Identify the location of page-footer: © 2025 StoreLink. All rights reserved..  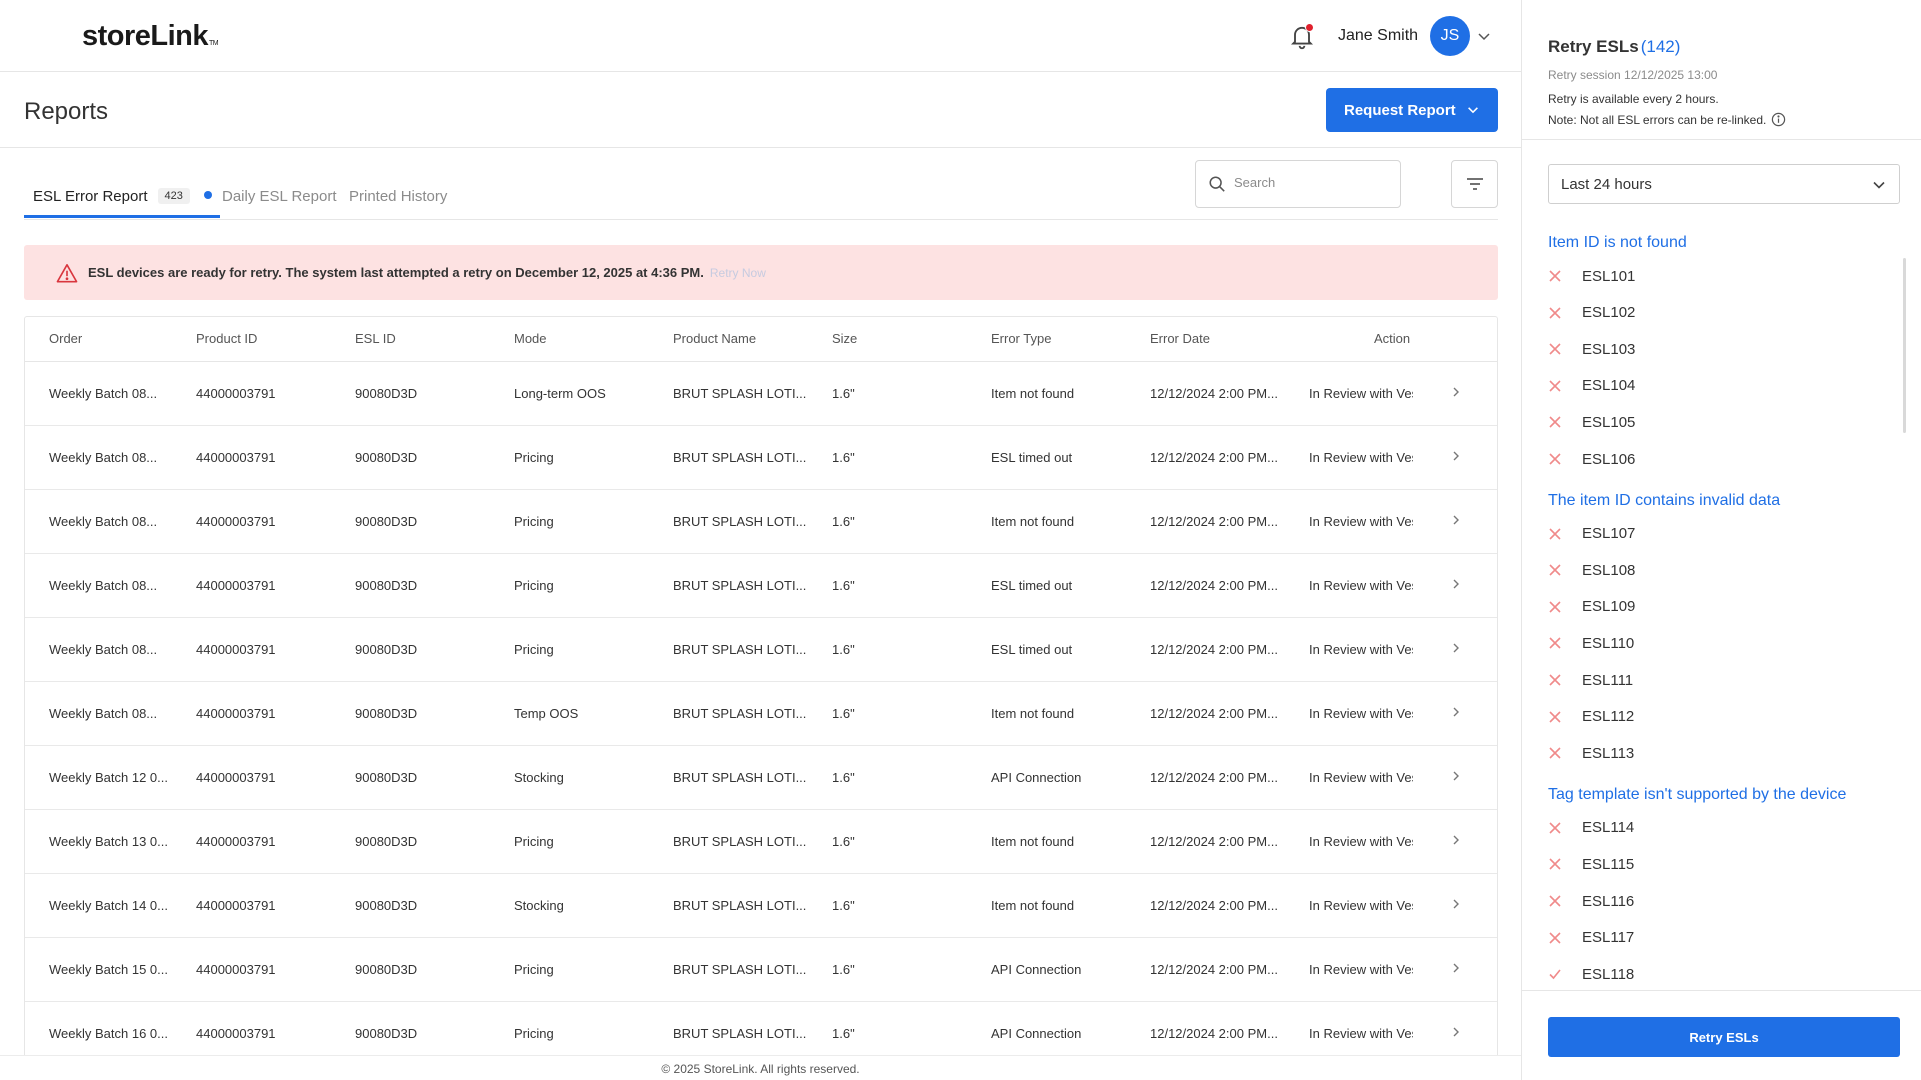
(760, 1067).